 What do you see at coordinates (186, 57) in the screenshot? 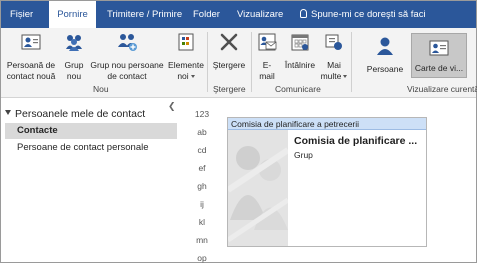
I see `new-items-button: Elemente noi` at bounding box center [186, 57].